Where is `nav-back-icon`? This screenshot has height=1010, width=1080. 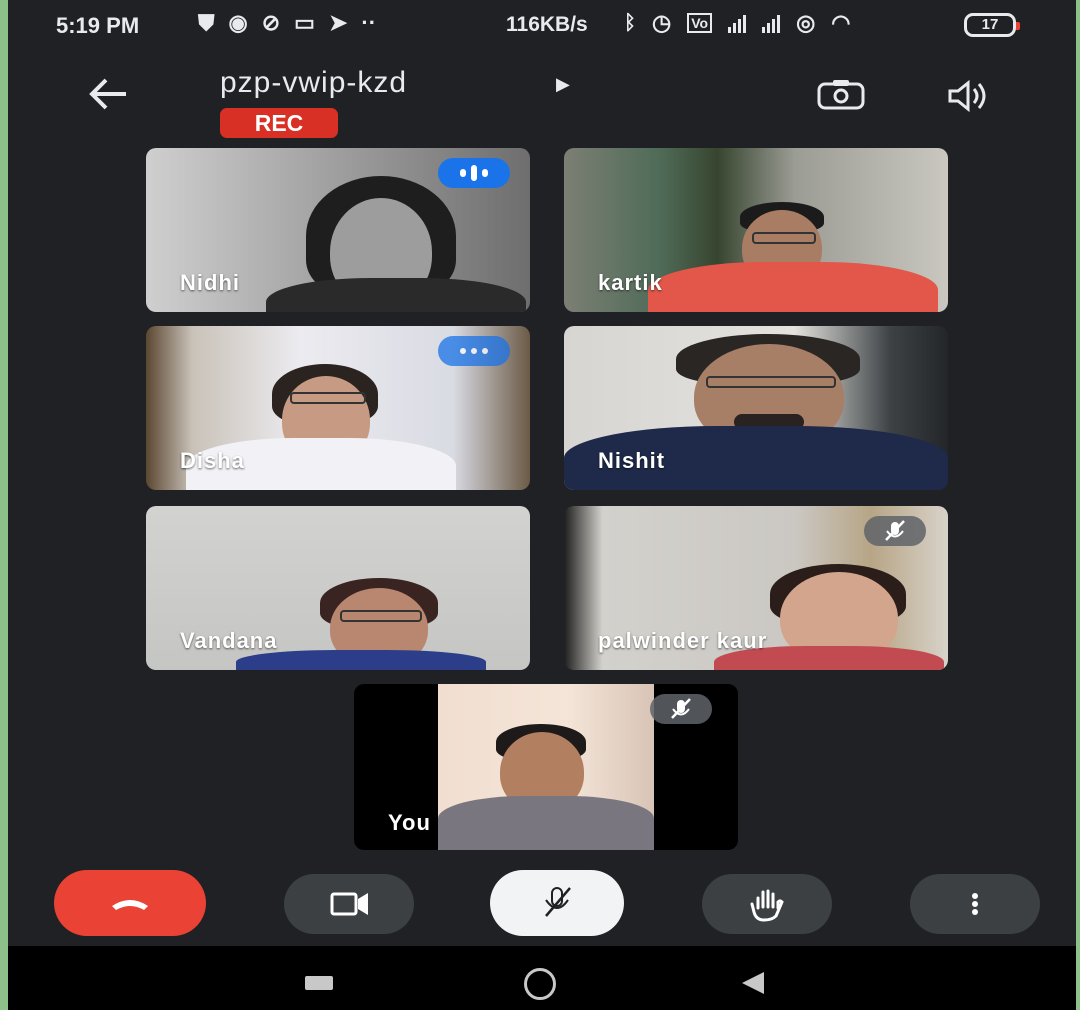
nav-back-icon is located at coordinates (753, 983).